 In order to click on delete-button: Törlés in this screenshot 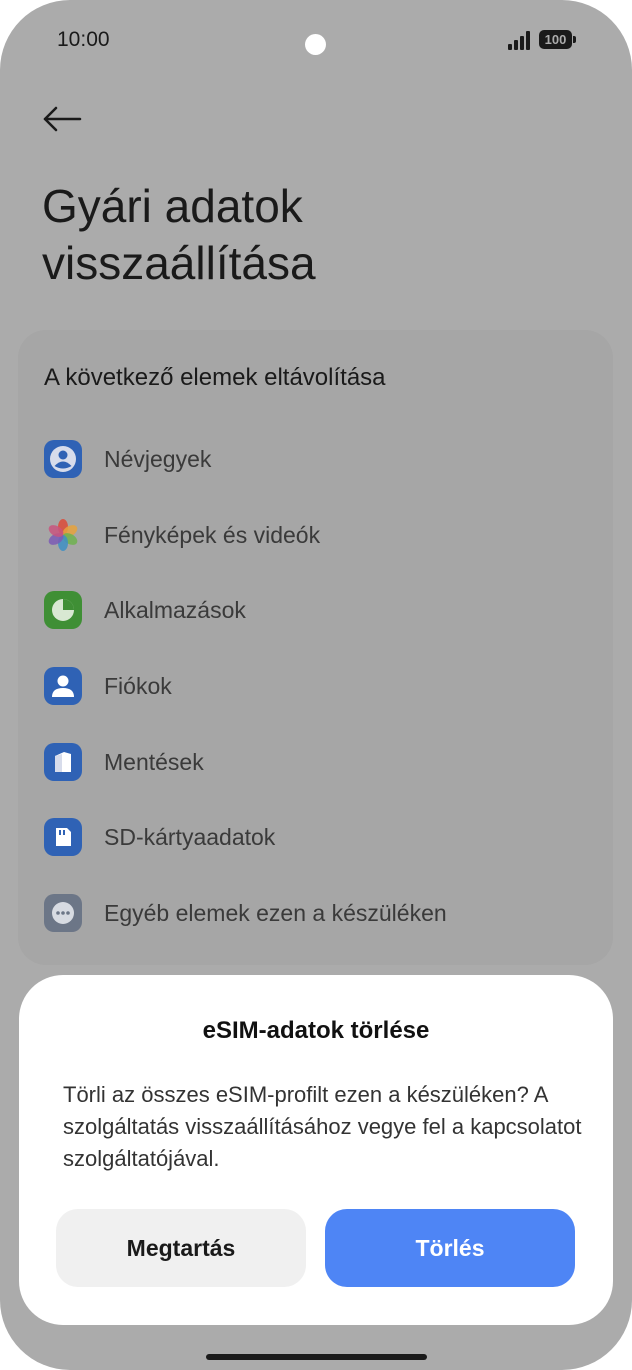, I will do `click(450, 1248)`.